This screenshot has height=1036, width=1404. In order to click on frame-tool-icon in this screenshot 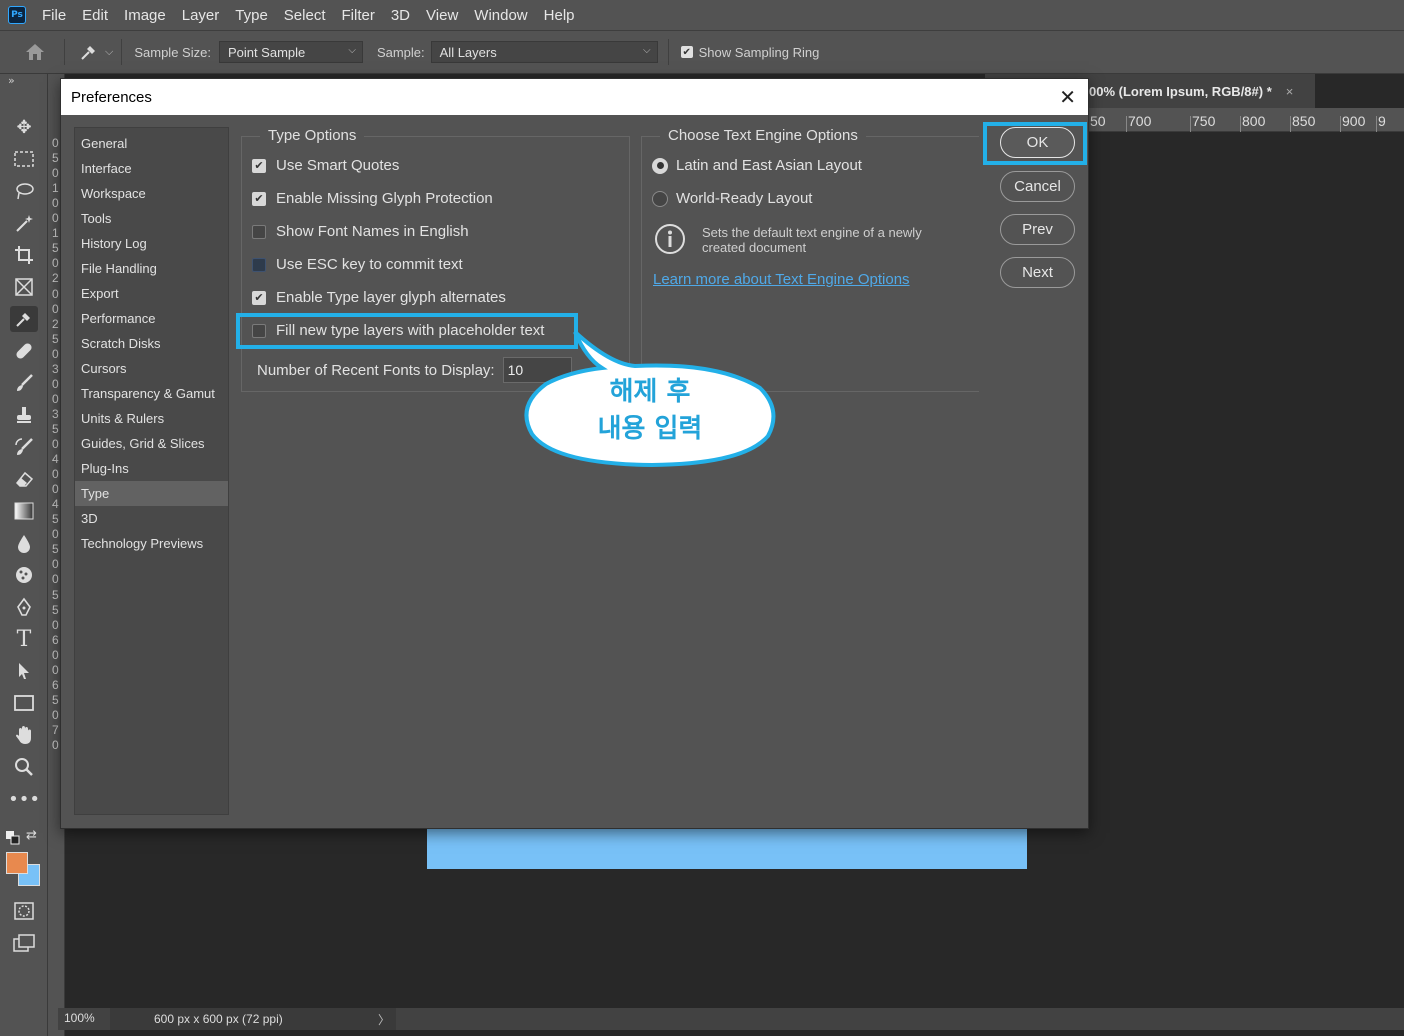, I will do `click(24, 287)`.